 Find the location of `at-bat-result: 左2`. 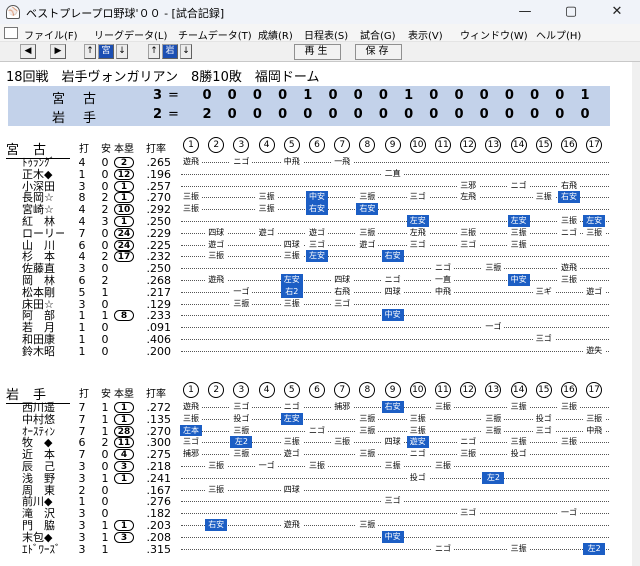

at-bat-result: 左2 is located at coordinates (594, 548).